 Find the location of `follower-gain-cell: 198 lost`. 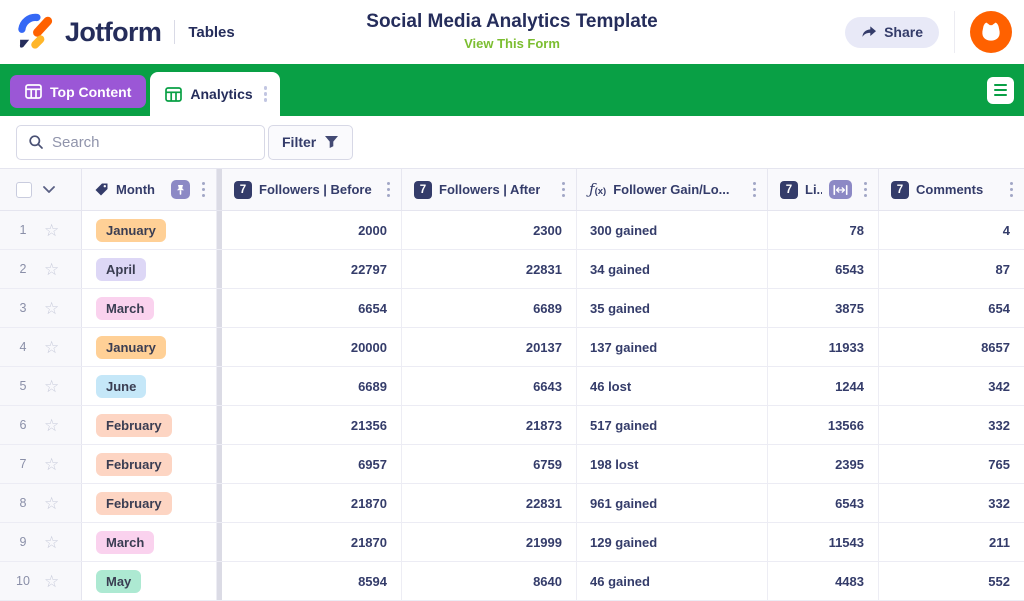

follower-gain-cell: 198 lost is located at coordinates (672, 464).